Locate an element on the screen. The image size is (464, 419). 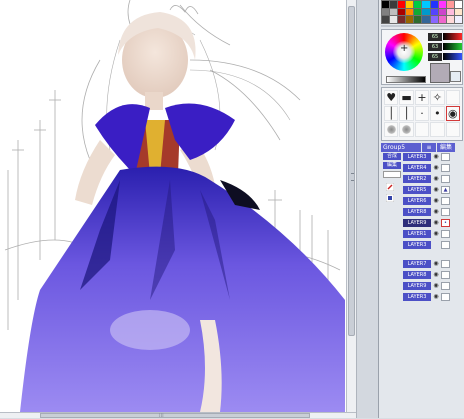
brush-preset: ✧ is located at coordinates (437, 97).